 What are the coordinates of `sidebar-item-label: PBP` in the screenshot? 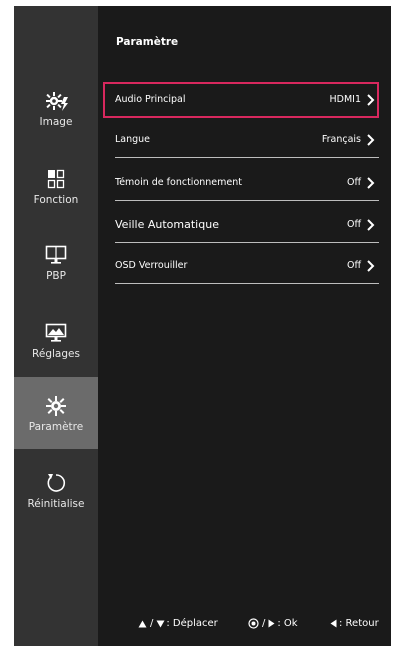 It's located at (56, 275).